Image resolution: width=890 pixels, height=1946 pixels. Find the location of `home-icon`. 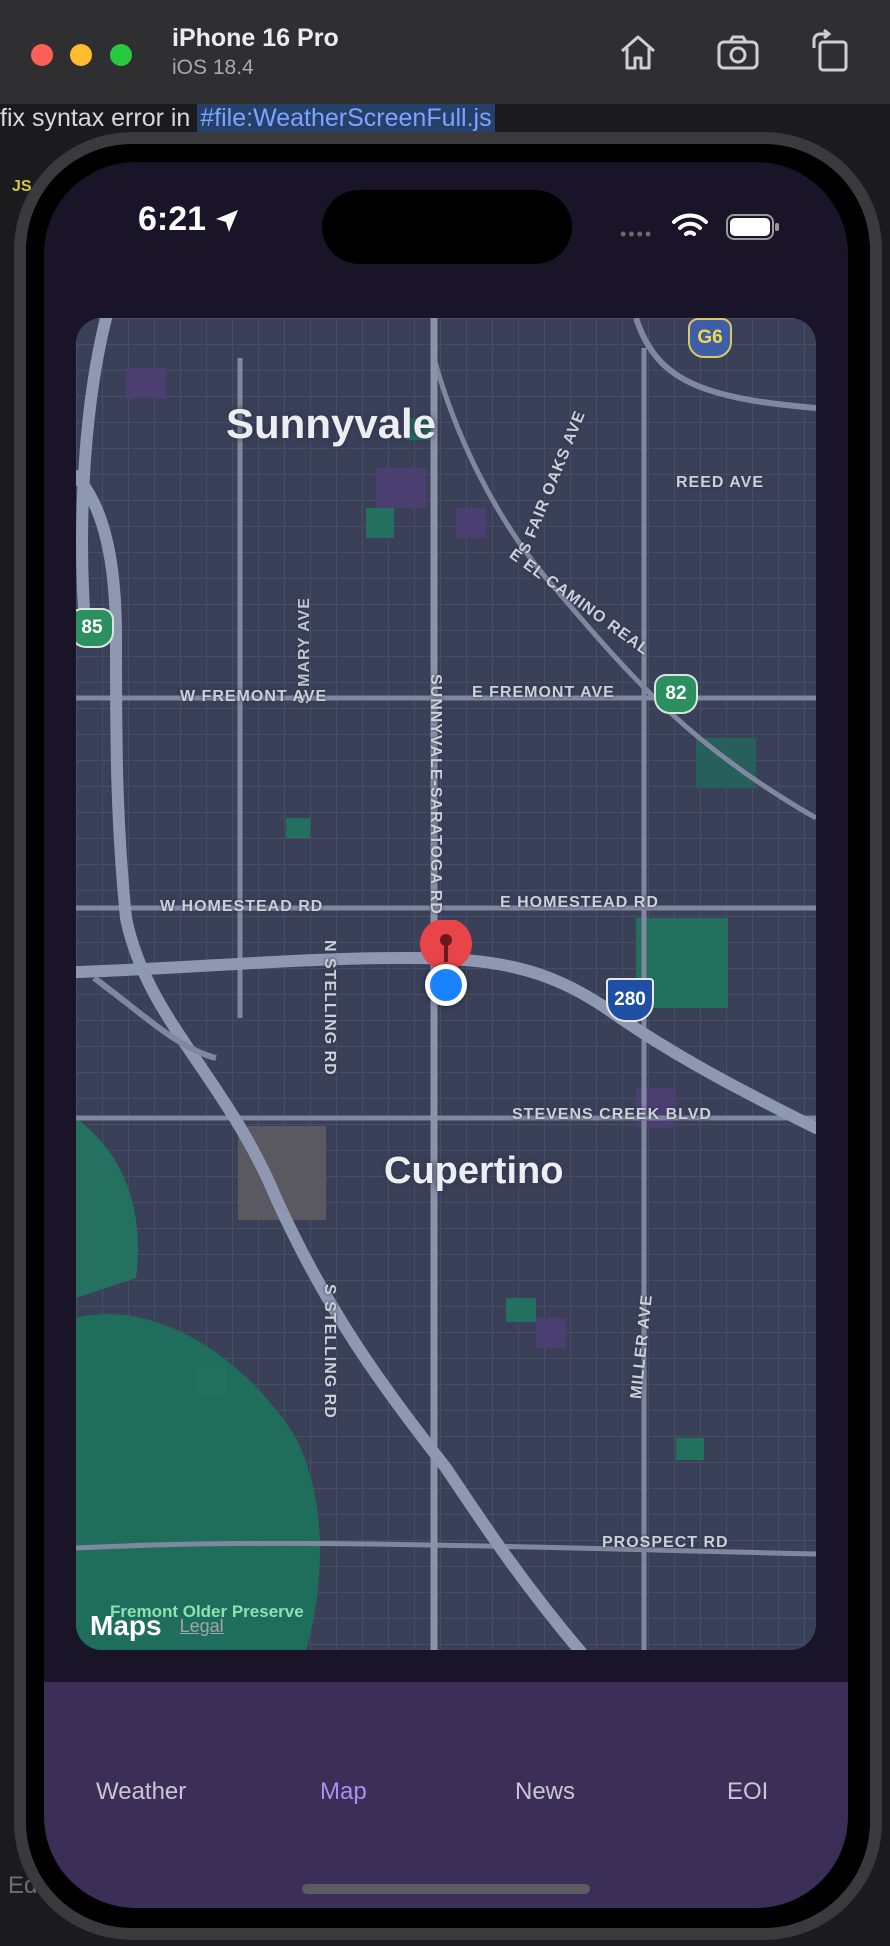

home-icon is located at coordinates (638, 52).